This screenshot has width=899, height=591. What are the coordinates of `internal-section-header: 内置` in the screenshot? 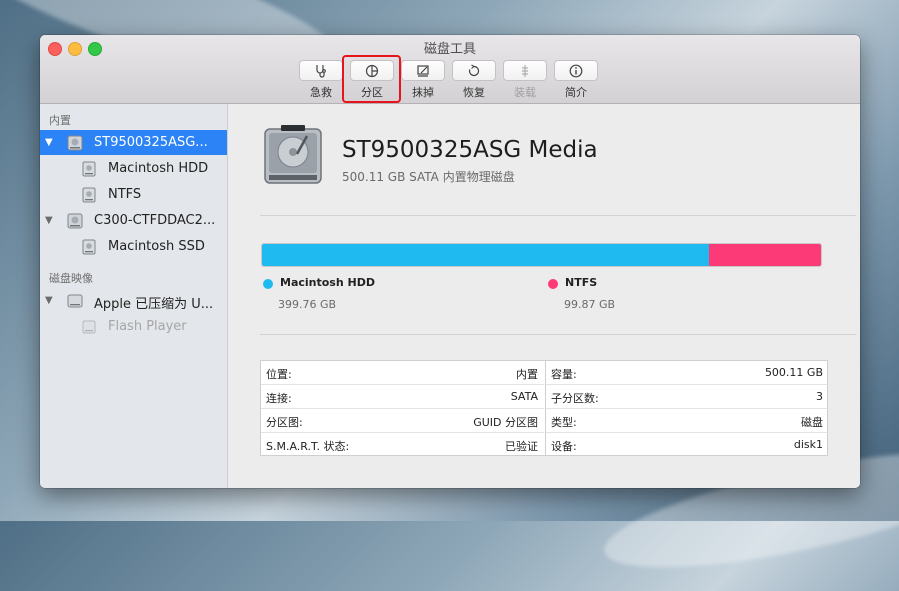 It's located at (60, 120).